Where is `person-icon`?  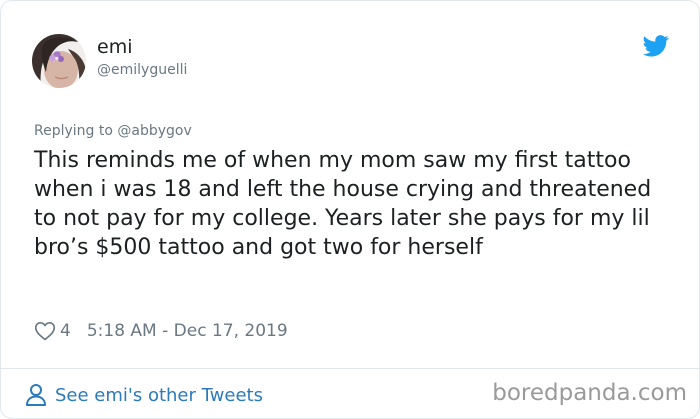
person-icon is located at coordinates (36, 395).